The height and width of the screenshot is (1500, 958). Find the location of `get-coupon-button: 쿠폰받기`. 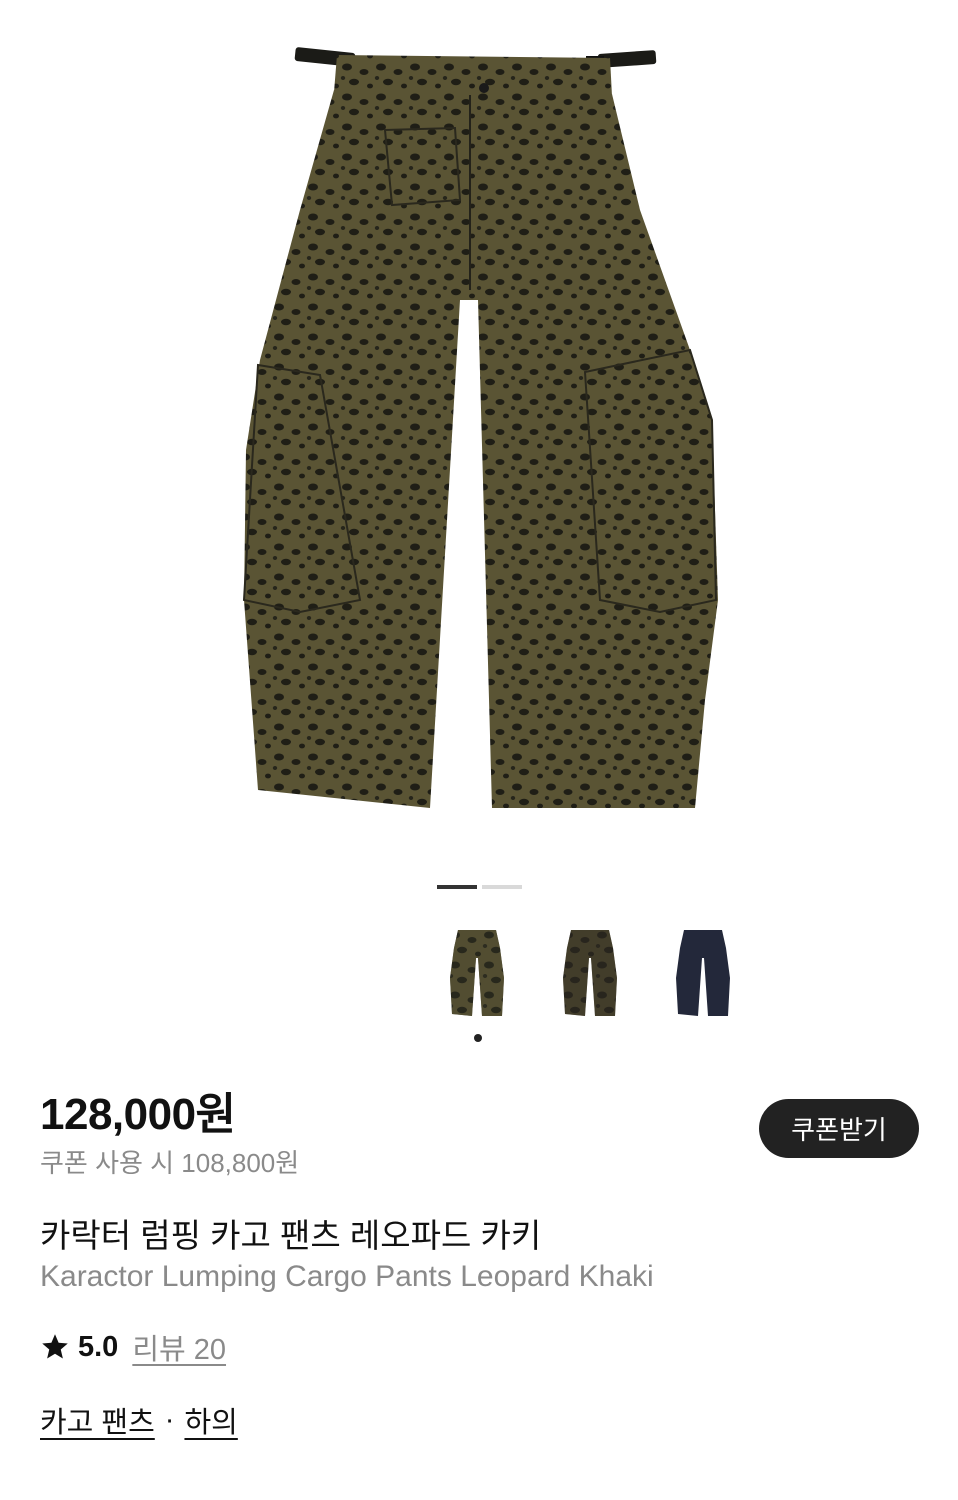

get-coupon-button: 쿠폰받기 is located at coordinates (839, 1128).